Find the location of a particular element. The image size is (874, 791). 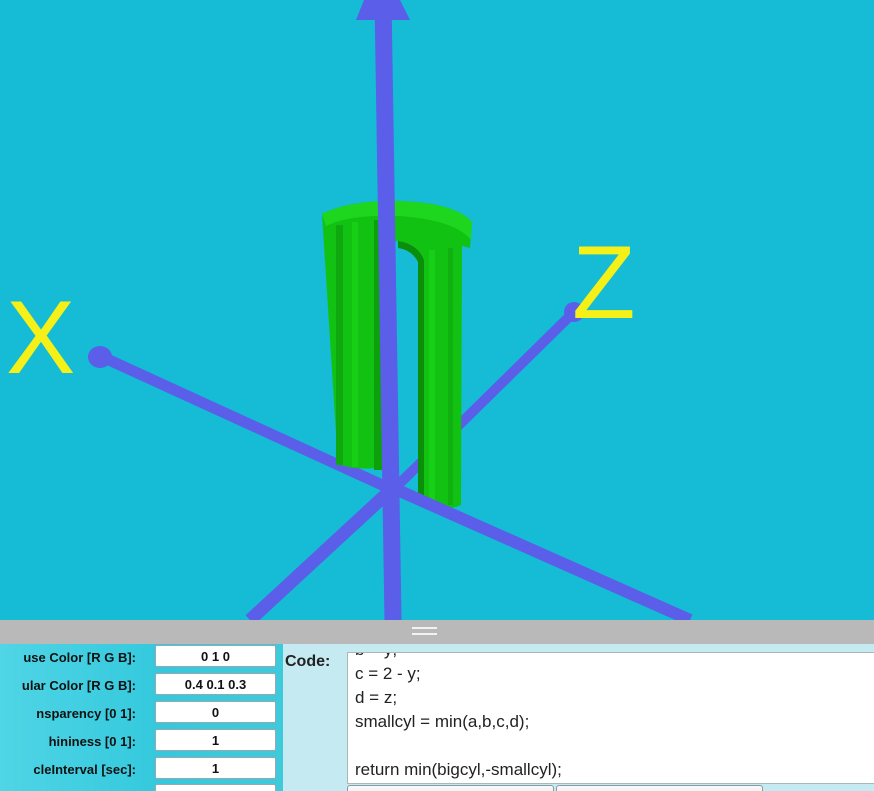

property-row-shininess: hininess [0 1]: is located at coordinates (141, 741).